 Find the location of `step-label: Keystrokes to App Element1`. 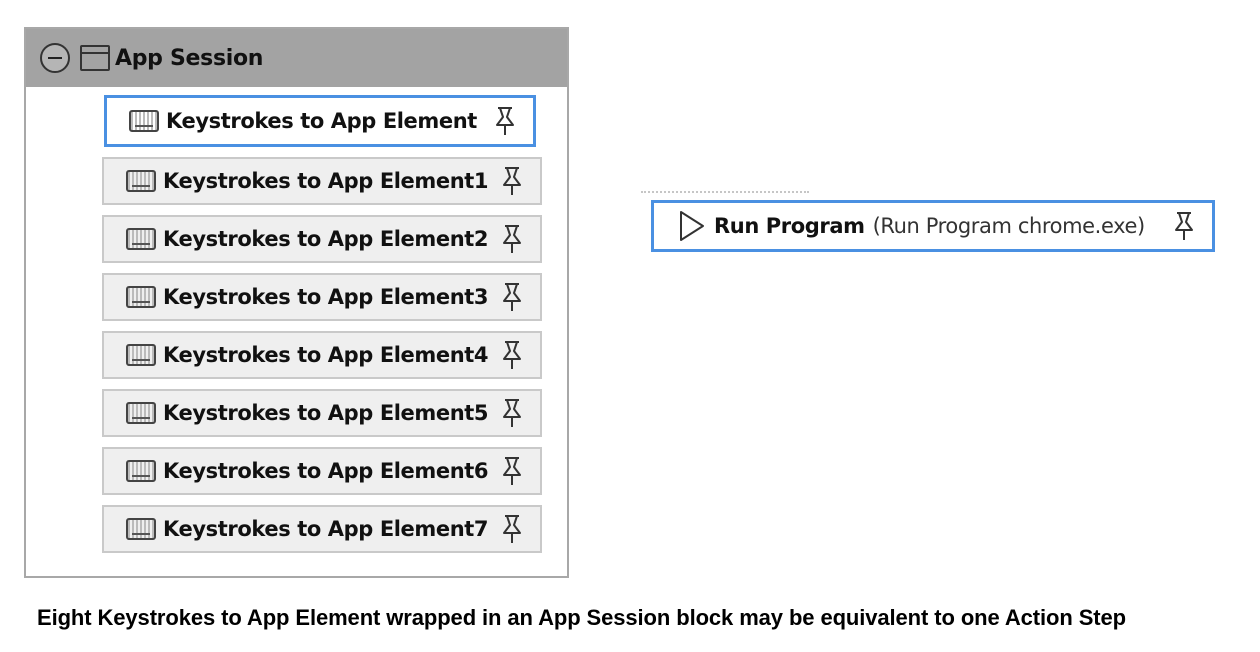

step-label: Keystrokes to App Element1 is located at coordinates (326, 181).